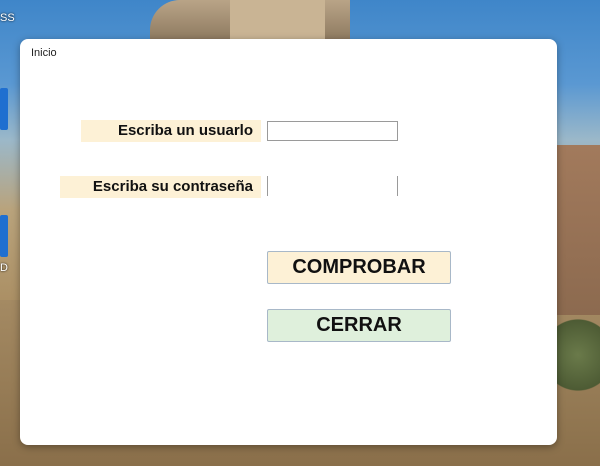 The image size is (600, 466). I want to click on password-label: Escriba su contraseña, so click(160, 187).